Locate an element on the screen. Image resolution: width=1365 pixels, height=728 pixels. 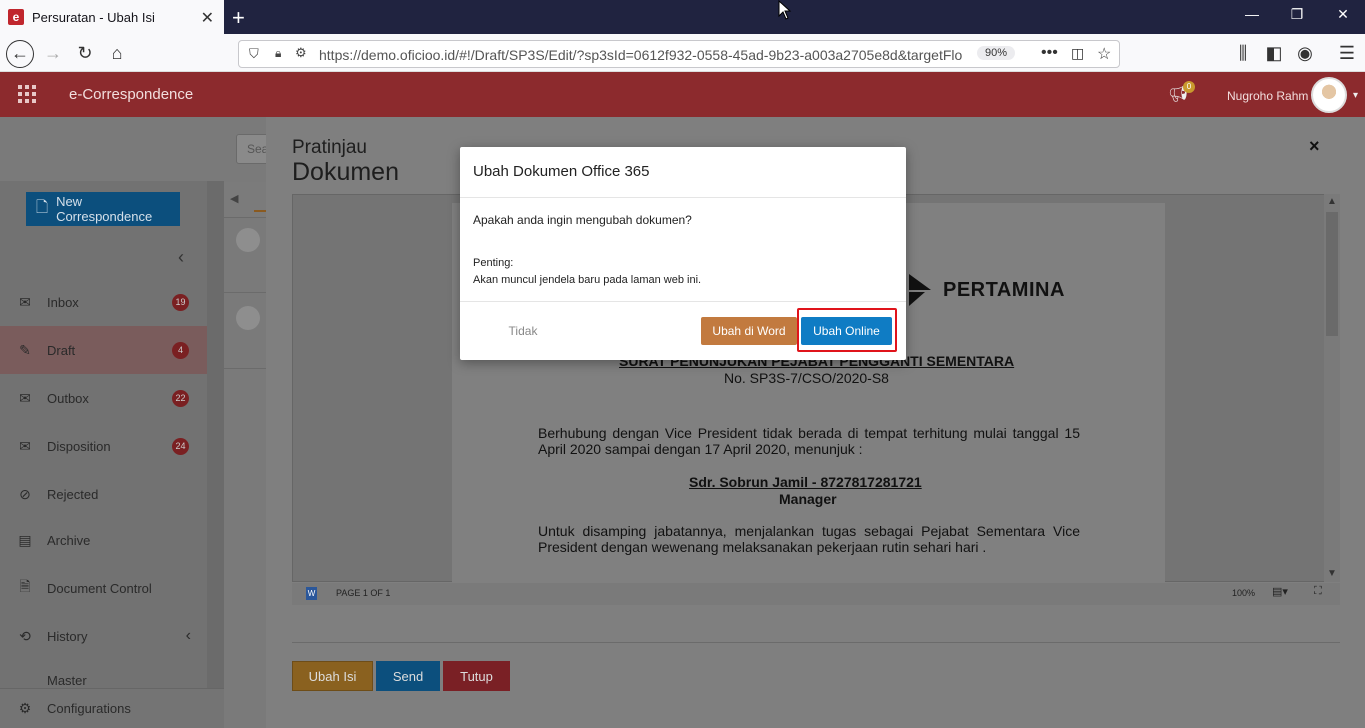
sidebar-item-label: Draft is located at coordinates (61, 350).